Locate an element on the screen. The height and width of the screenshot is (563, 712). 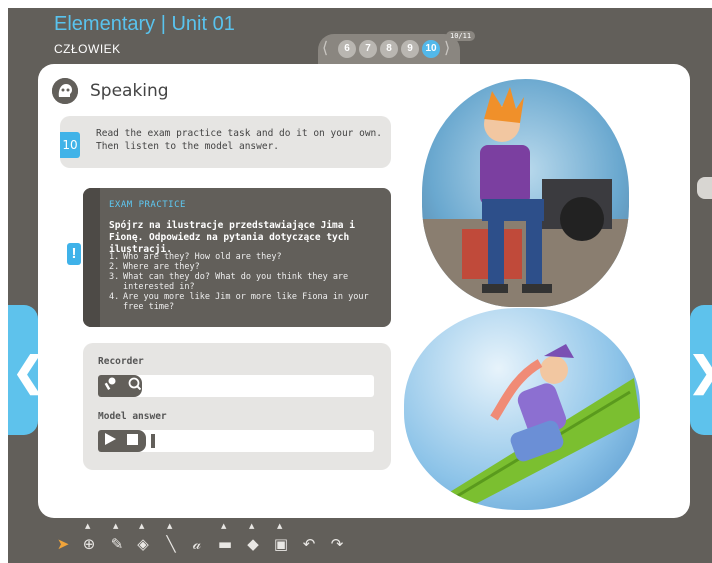
audio-card: Recorder Model answer is located at coordinates (237, 406).